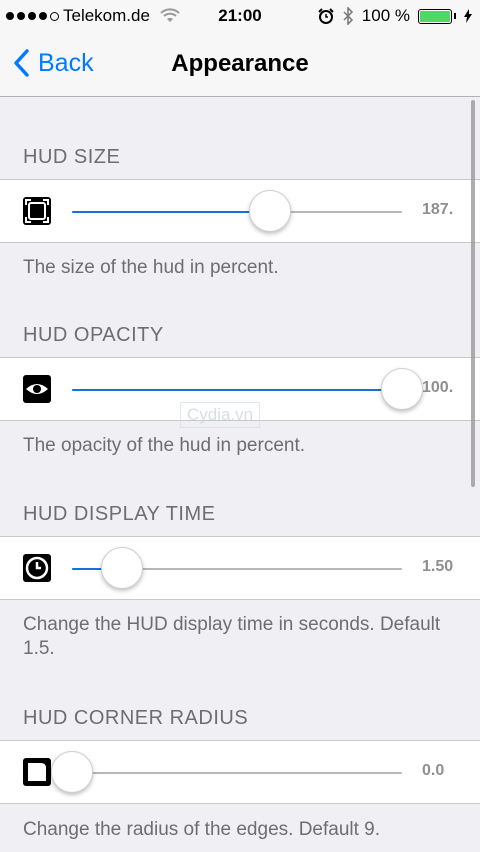 This screenshot has width=480, height=852. What do you see at coordinates (438, 387) in the screenshot?
I see `hud-opacity-value: 100.` at bounding box center [438, 387].